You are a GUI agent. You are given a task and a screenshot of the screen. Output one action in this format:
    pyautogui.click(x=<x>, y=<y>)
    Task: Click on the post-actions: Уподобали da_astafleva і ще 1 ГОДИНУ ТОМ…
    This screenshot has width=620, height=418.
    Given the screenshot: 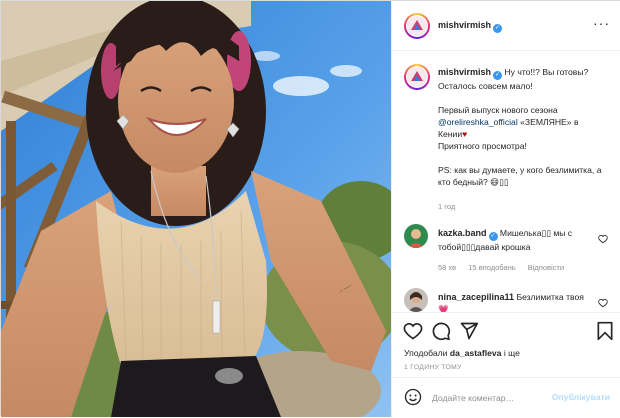 What is the action you would take?
    pyautogui.click(x=506, y=364)
    